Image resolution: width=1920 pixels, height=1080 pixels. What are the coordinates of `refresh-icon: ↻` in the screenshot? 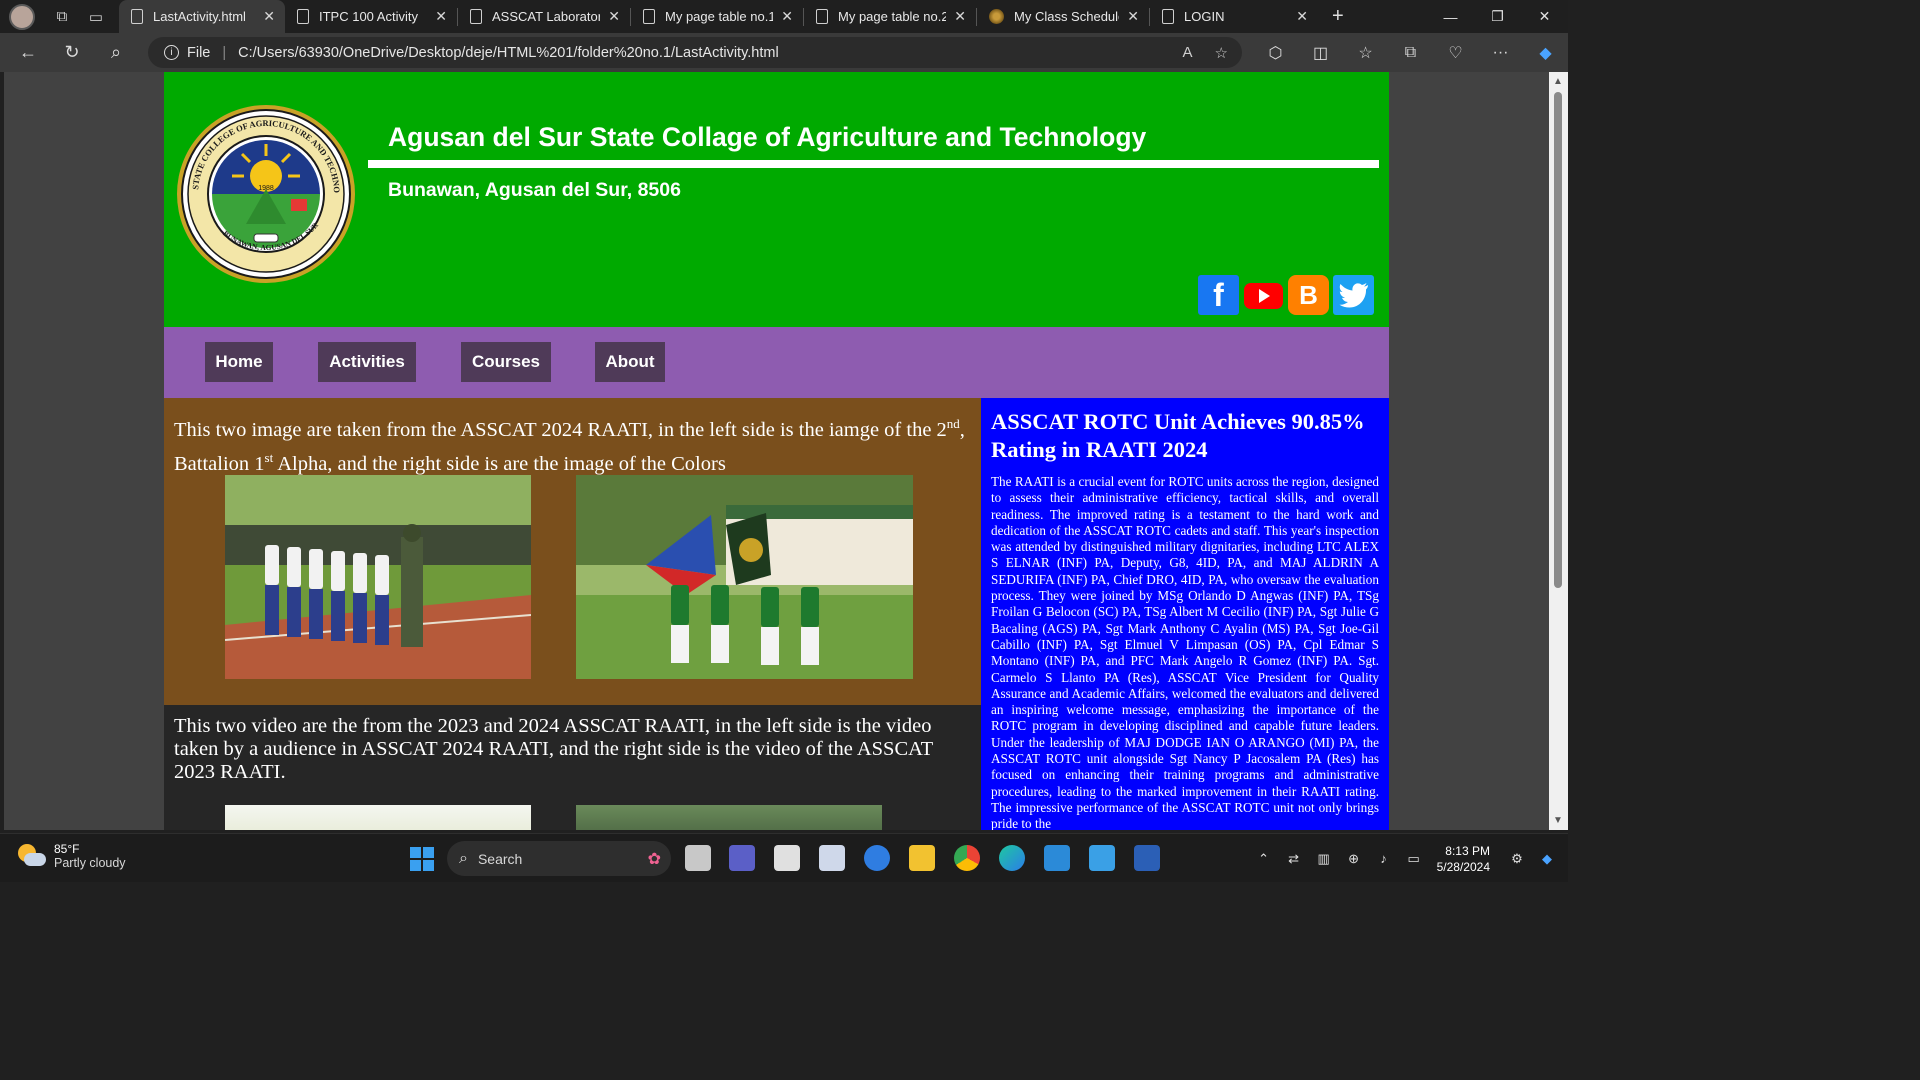 It's located at (72, 53).